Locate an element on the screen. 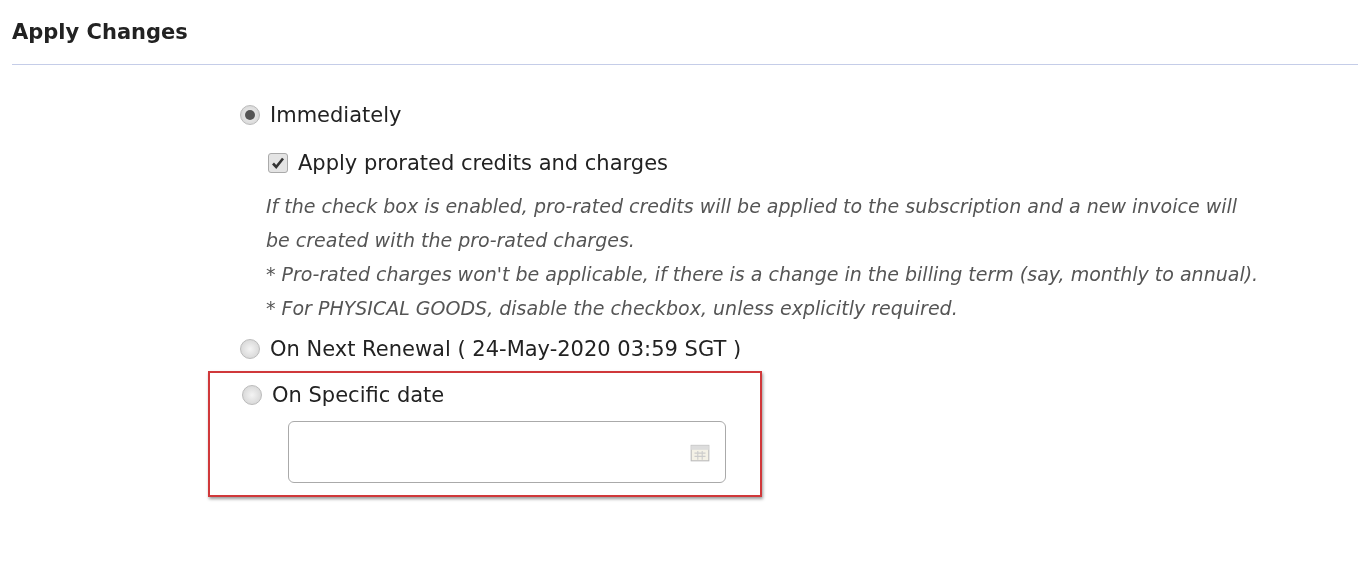 The width and height of the screenshot is (1360, 562). section-heading: Apply Changes is located at coordinates (685, 42).